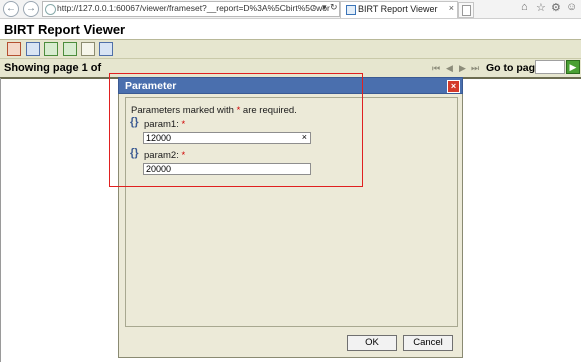 This screenshot has height=362, width=581. What do you see at coordinates (65, 29) in the screenshot?
I see `viewer-title: BIRT Report Viewer` at bounding box center [65, 29].